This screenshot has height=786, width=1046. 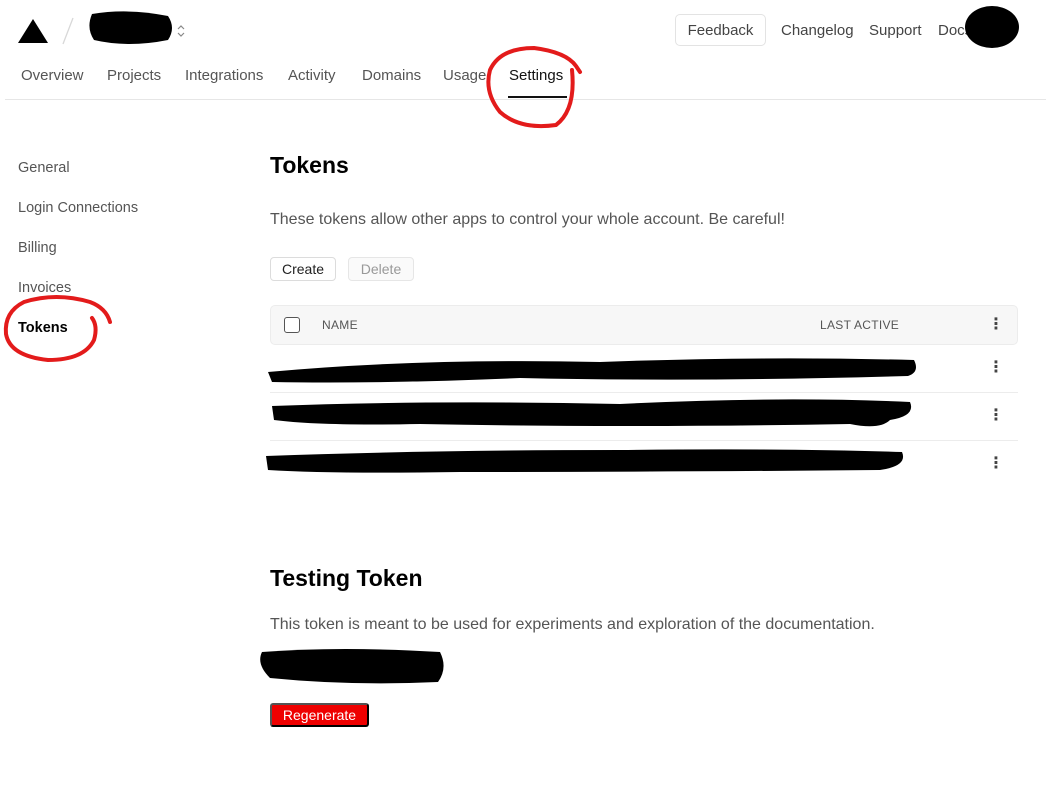 What do you see at coordinates (895, 30) in the screenshot?
I see `support-link: Support` at bounding box center [895, 30].